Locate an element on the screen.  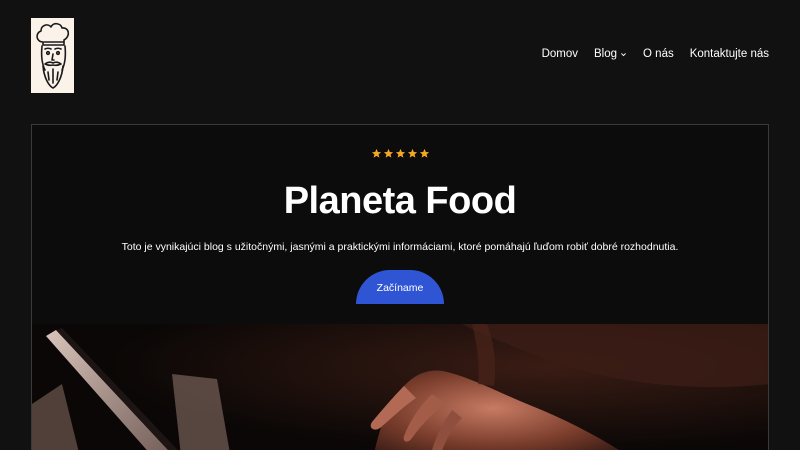
nav-item-blog: Blog is located at coordinates (610, 54).